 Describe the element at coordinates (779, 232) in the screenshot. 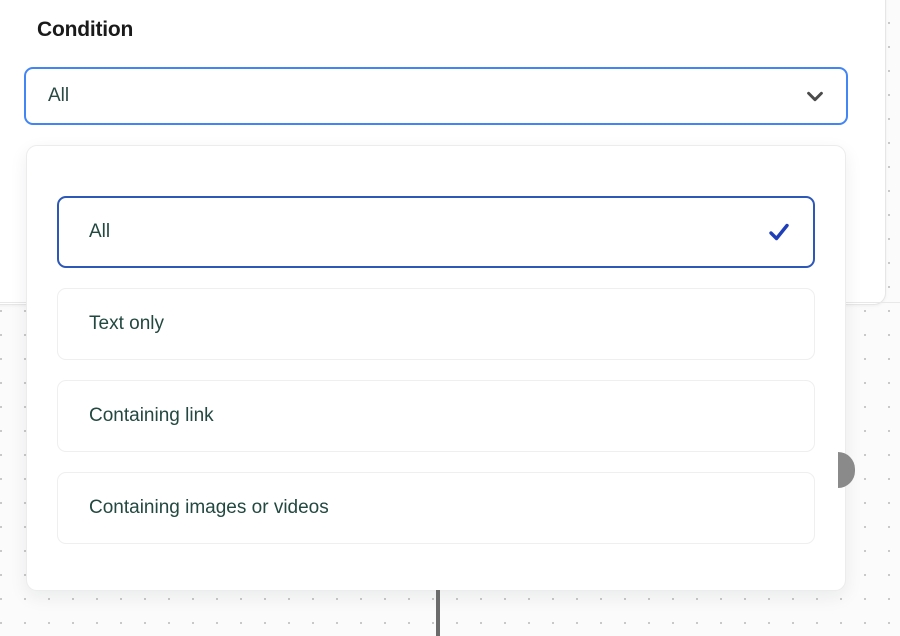

I see `check-icon` at that location.